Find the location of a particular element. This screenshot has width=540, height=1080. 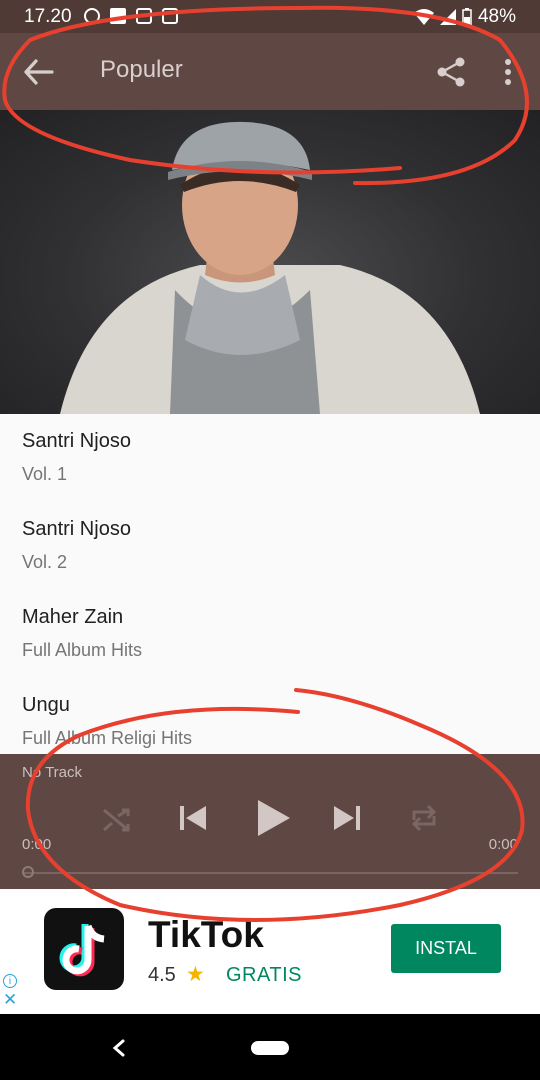

battery-icon is located at coordinates (467, 17).